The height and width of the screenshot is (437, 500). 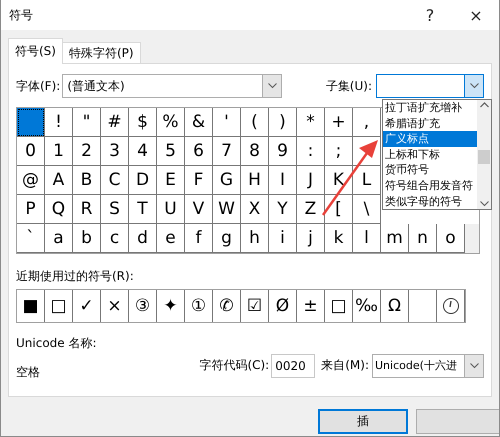 What do you see at coordinates (59, 209) in the screenshot?
I see `symbol-cell: Q` at bounding box center [59, 209].